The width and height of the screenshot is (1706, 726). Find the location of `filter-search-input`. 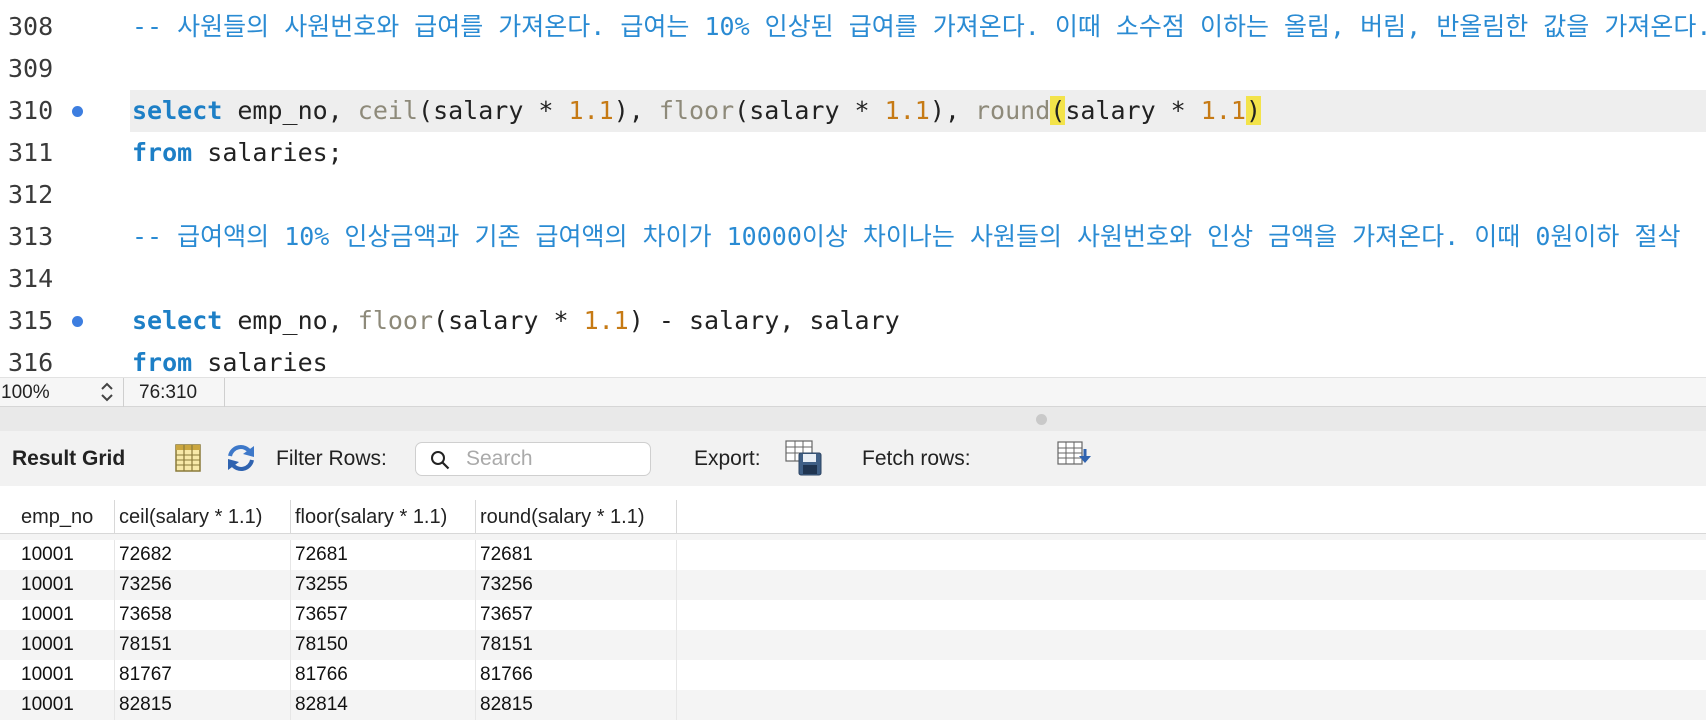

filter-search-input is located at coordinates (556, 459).